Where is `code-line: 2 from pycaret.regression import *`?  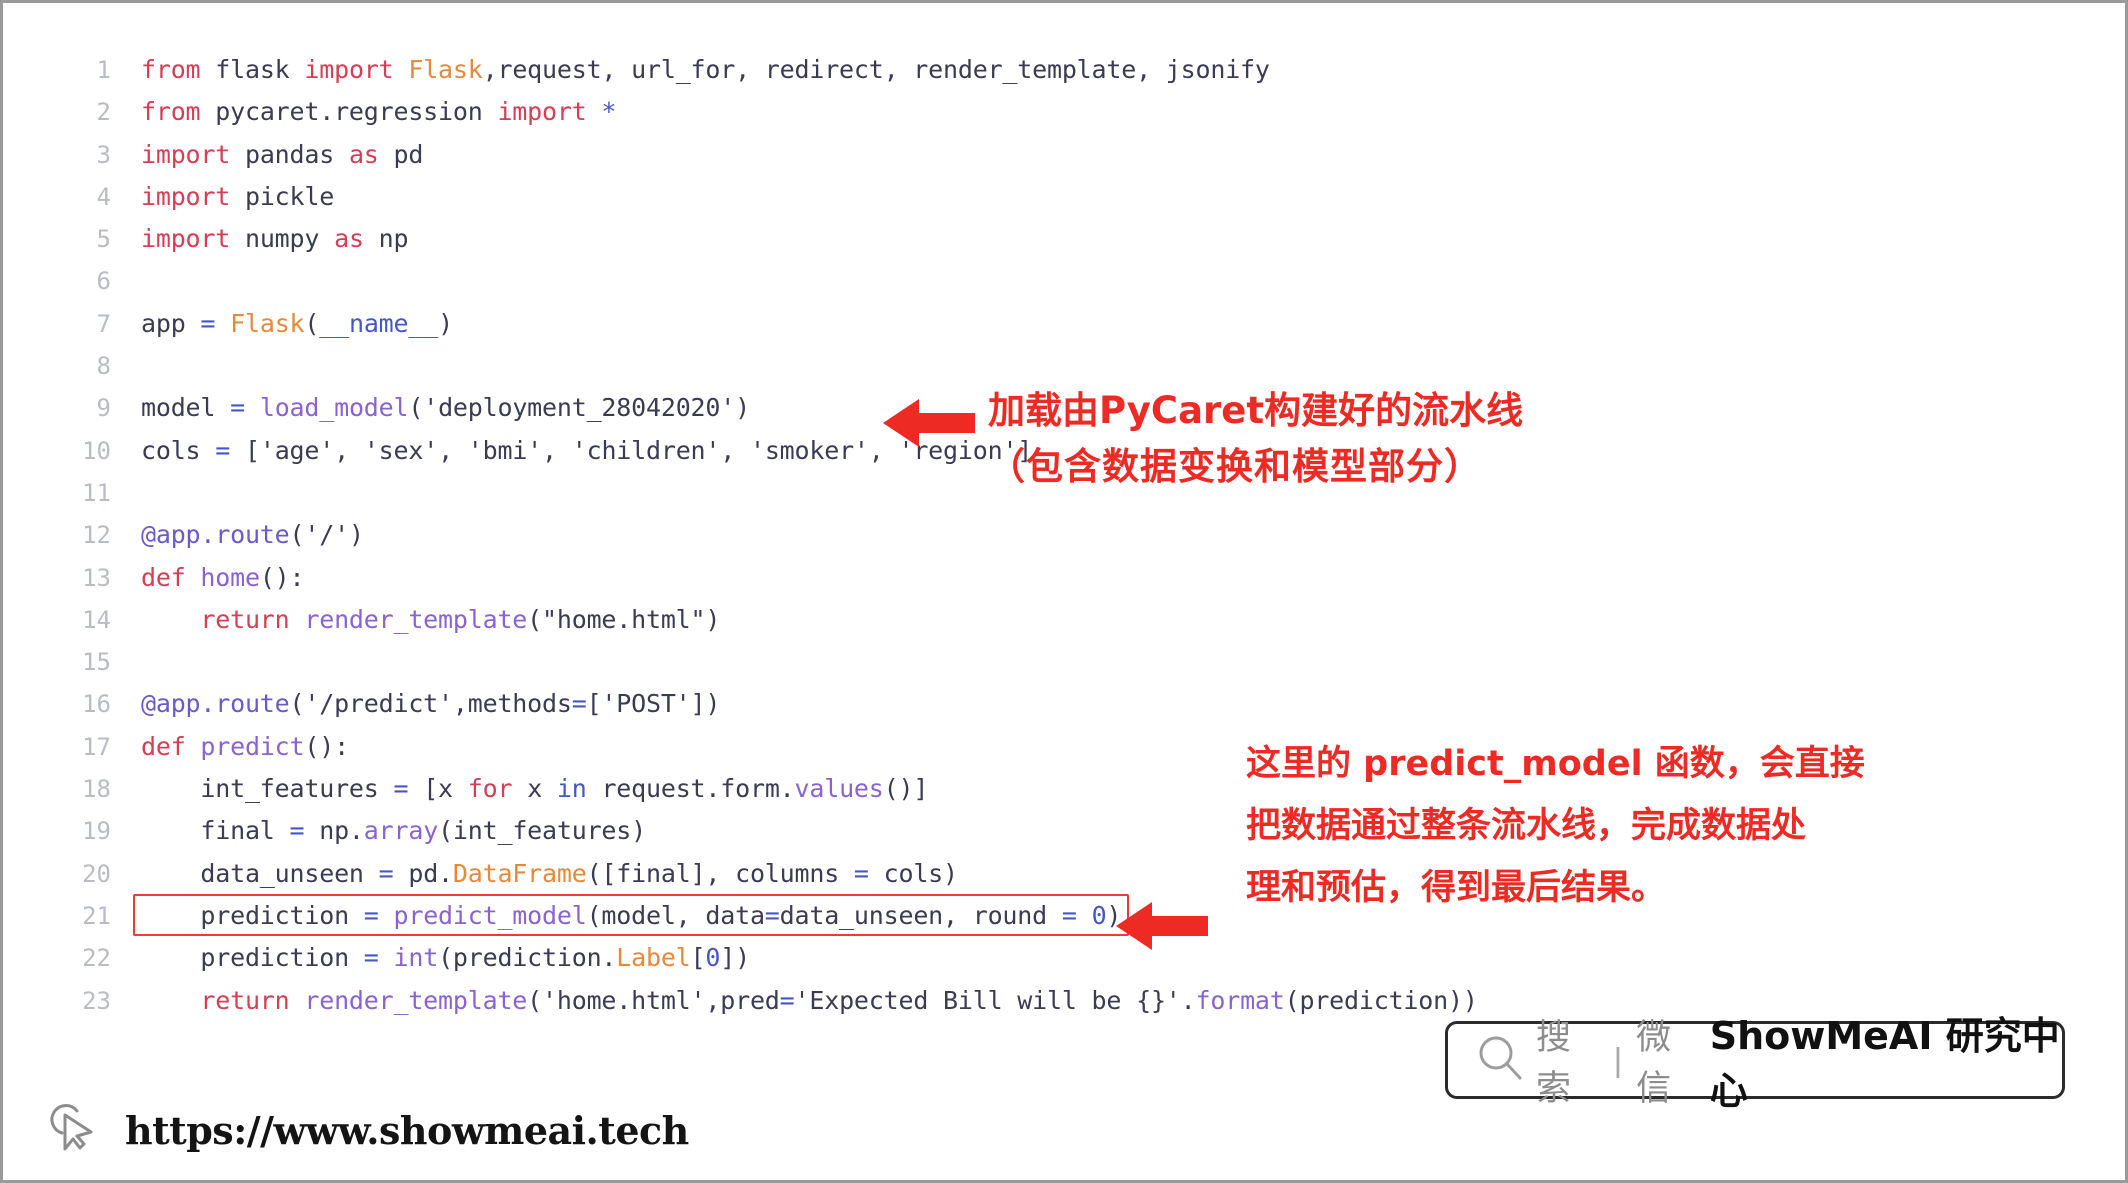 code-line: 2 from pycaret.regression import * is located at coordinates (793, 112).